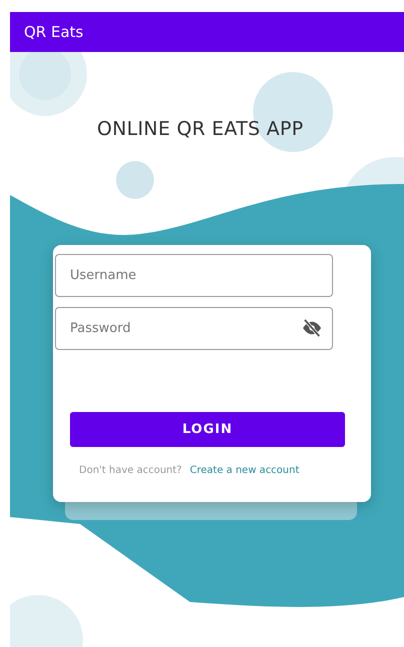 This screenshot has height=647, width=404. What do you see at coordinates (194, 328) in the screenshot?
I see `password-field: Password` at bounding box center [194, 328].